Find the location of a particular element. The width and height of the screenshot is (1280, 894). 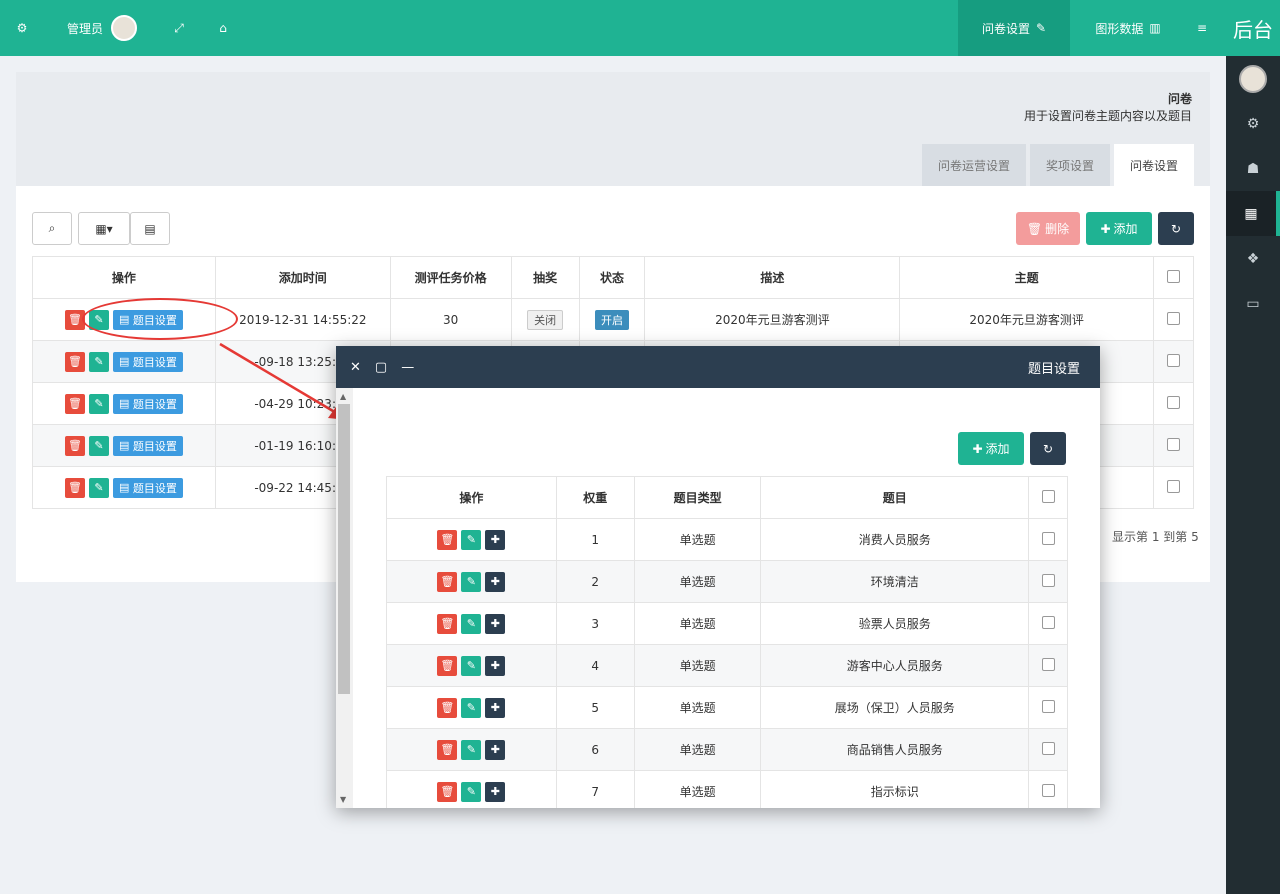

add-button: ✚ 添加 is located at coordinates (1119, 228).